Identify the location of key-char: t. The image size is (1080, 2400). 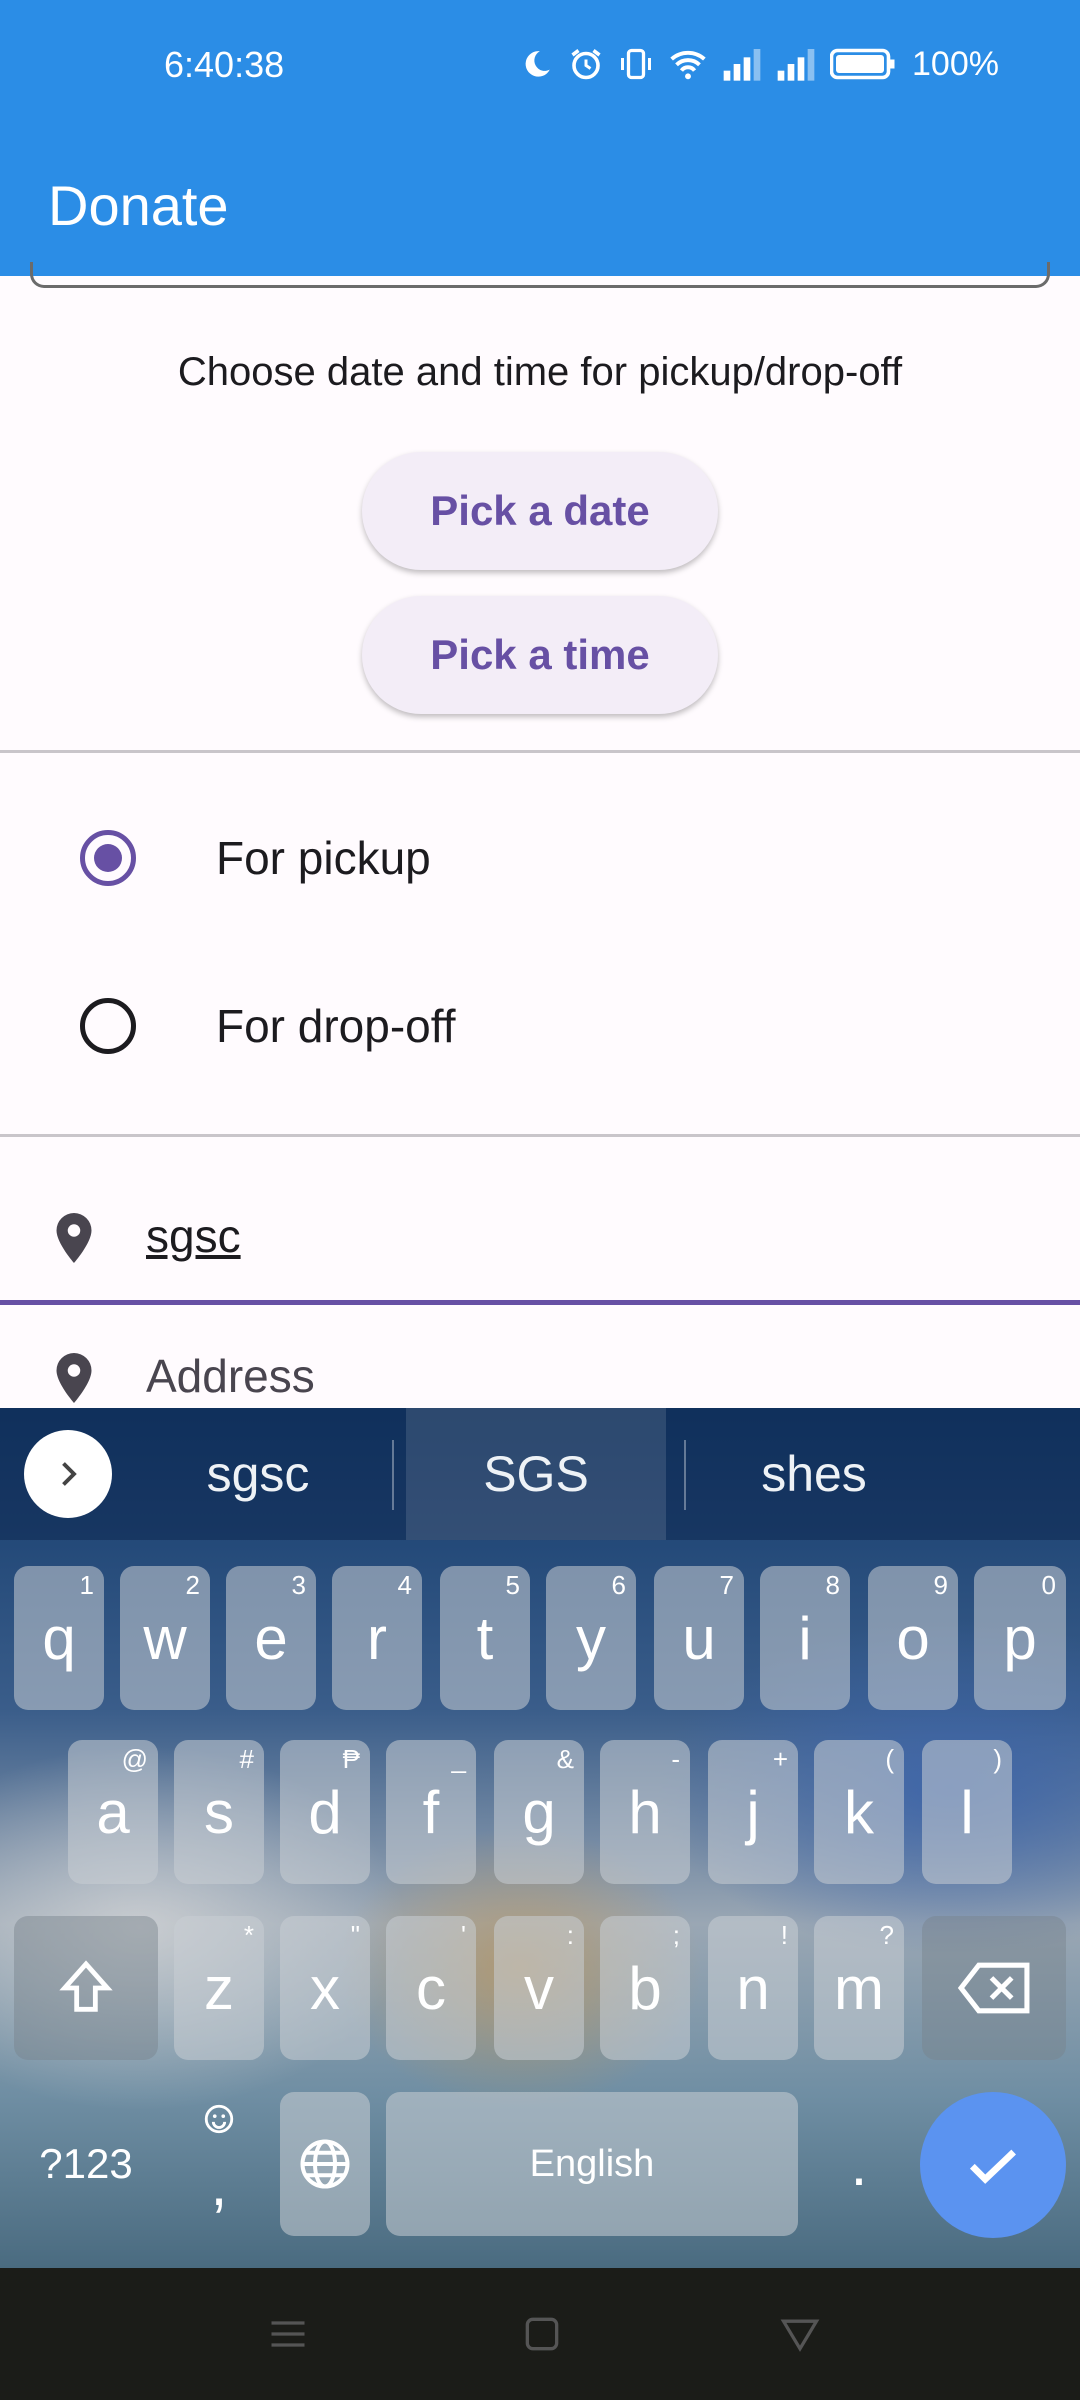
(485, 1638).